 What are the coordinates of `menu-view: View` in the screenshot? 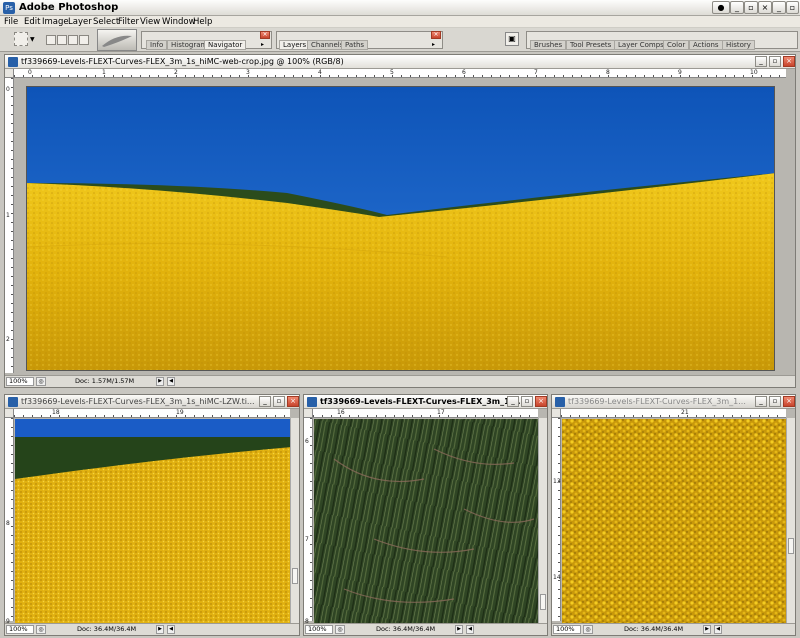 It's located at (150, 22).